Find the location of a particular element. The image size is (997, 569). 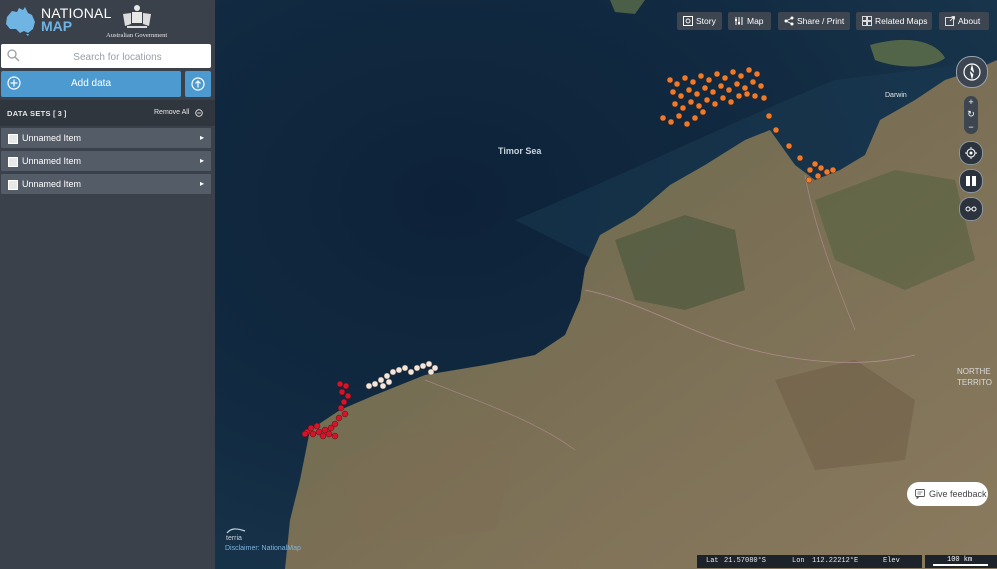

measure-tool-button is located at coordinates (971, 209).